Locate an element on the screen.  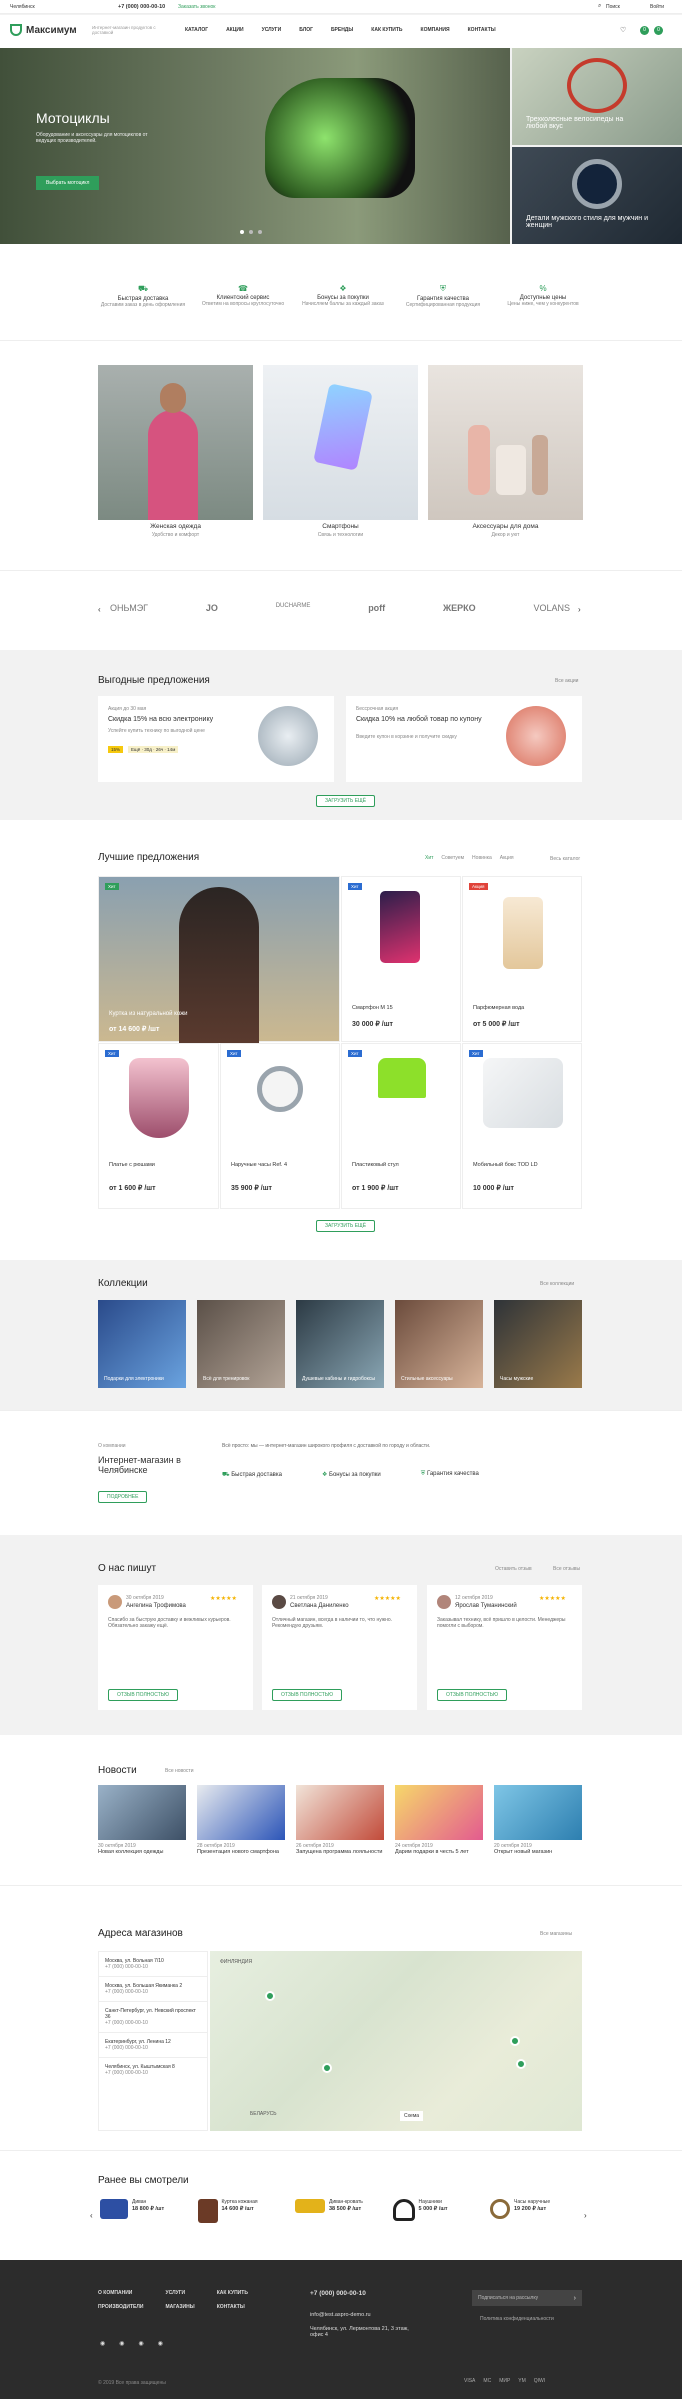
brands-prev-button: ‹ is located at coordinates (99, 609).